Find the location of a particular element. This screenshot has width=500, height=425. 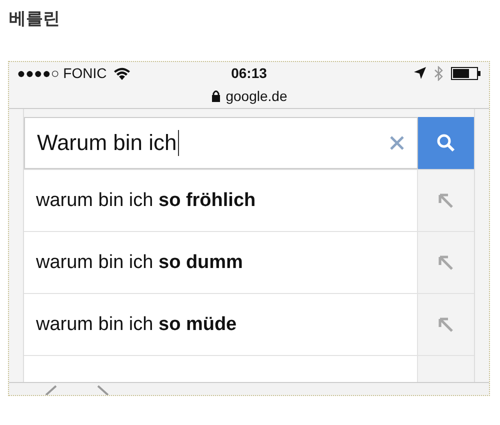

carrier-name: ●●●●○ FONIC is located at coordinates (62, 73).